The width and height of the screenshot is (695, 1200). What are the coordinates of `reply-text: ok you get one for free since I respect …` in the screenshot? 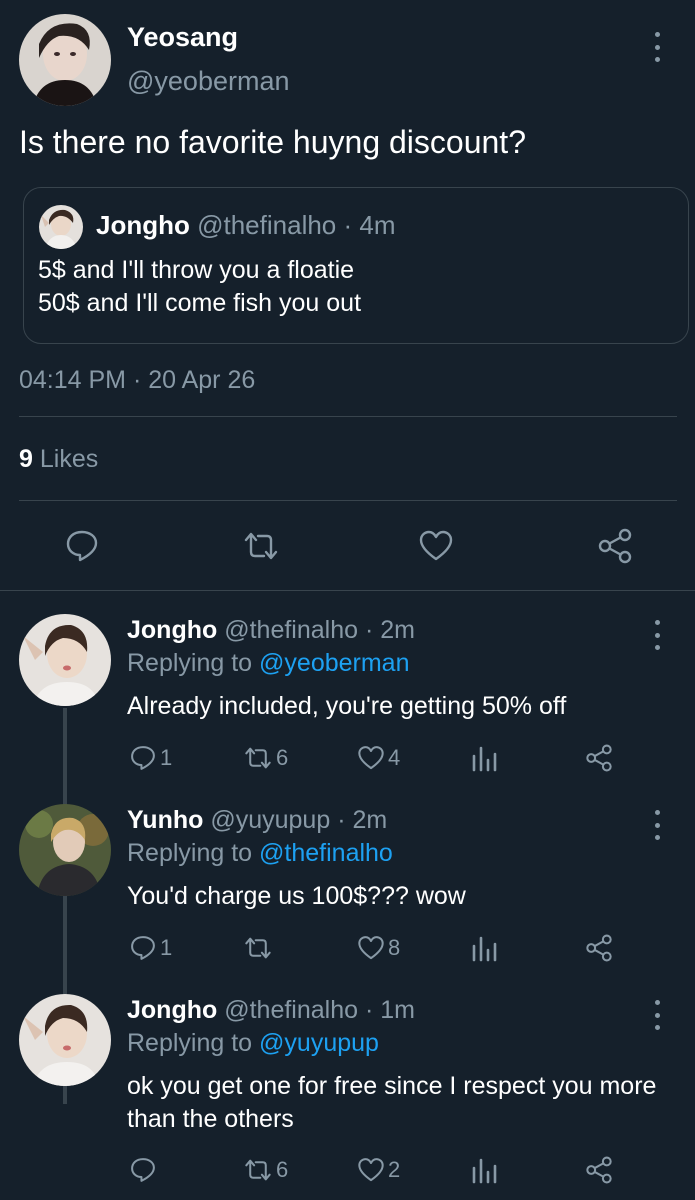 It's located at (392, 1102).